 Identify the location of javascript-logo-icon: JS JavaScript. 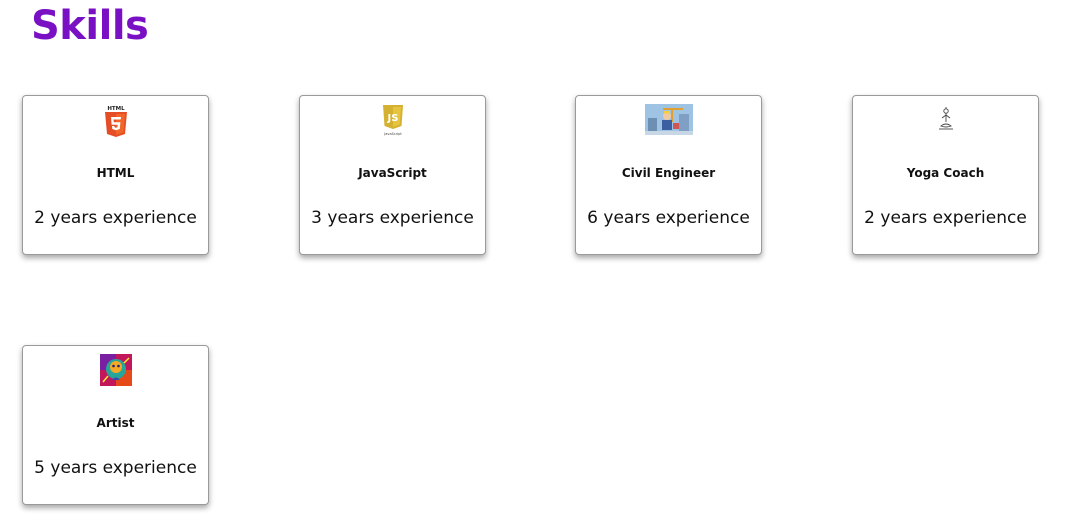
(392, 120).